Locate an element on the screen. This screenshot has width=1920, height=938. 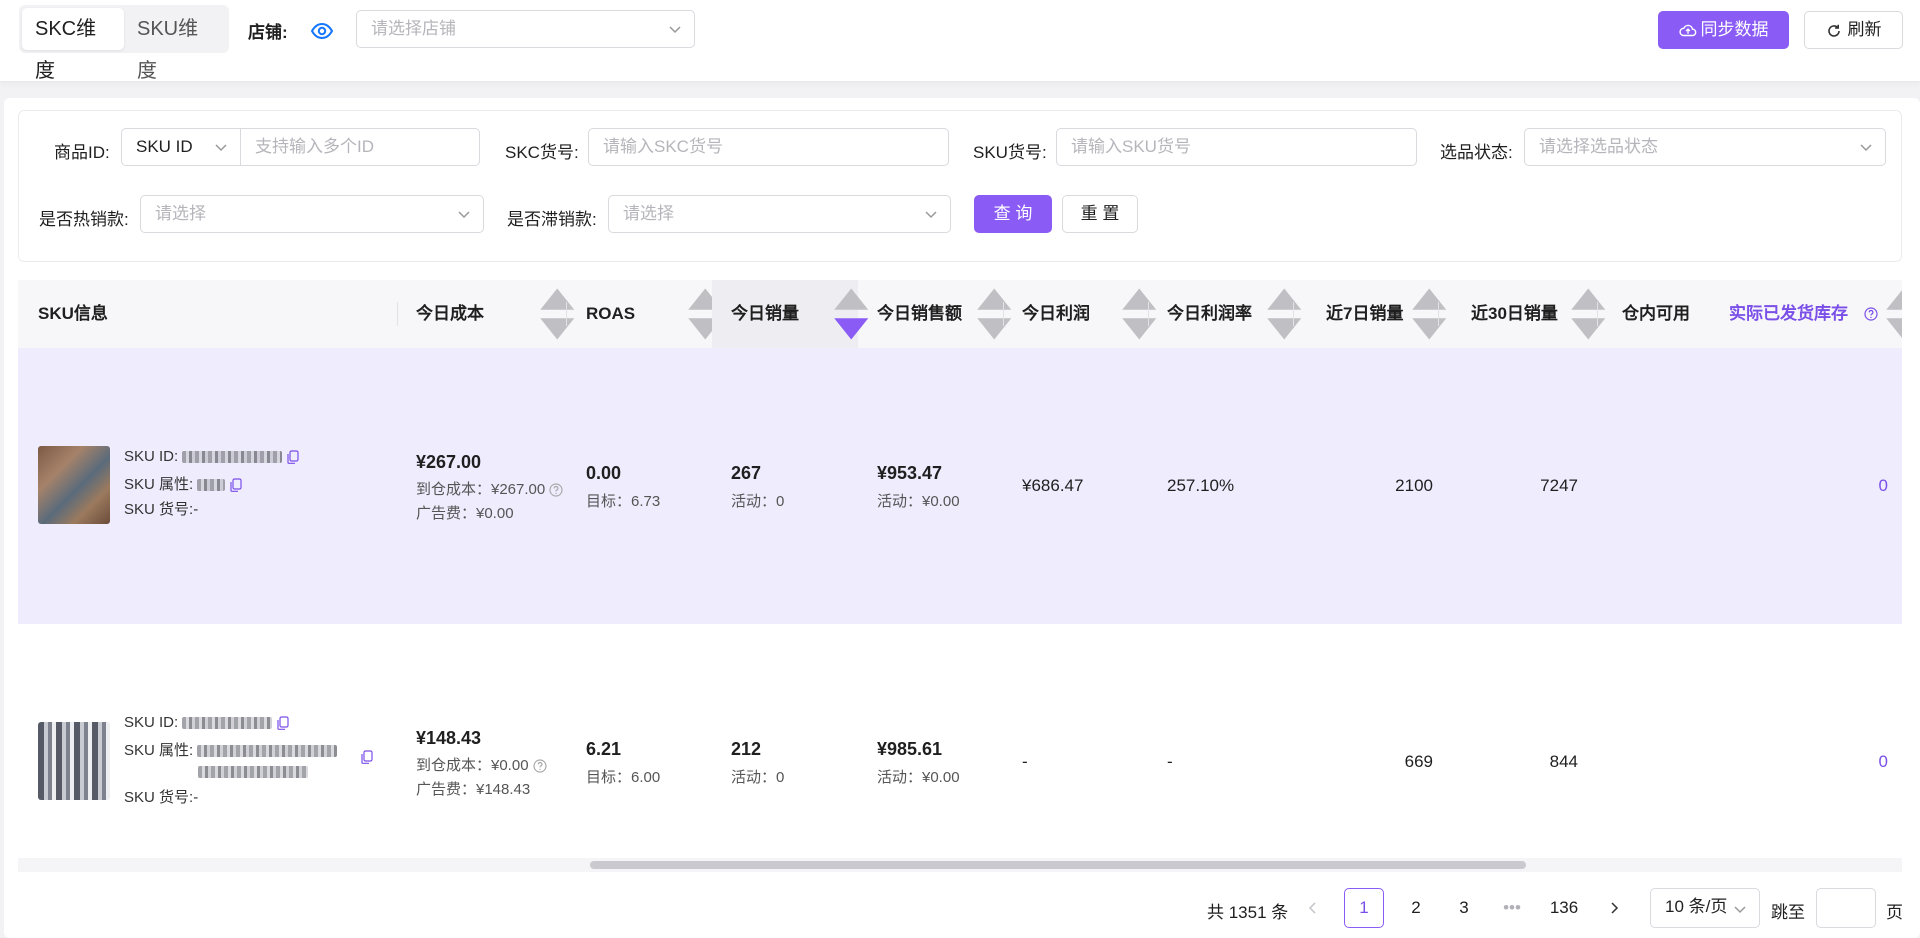
sku-no-input: 请输入SKU货号 is located at coordinates (1236, 147).